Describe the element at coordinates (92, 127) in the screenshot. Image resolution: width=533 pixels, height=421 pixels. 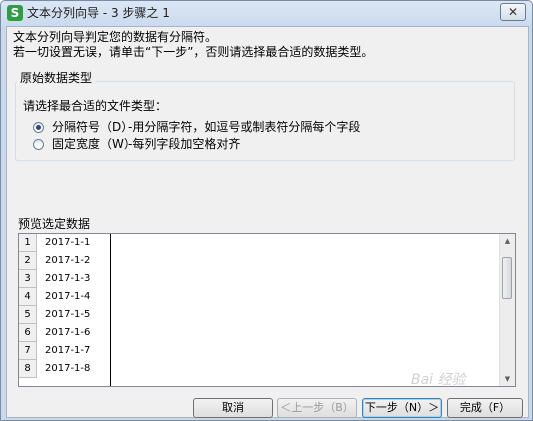
I see `radio-delimited-label: 分隔符号（D）` at that location.